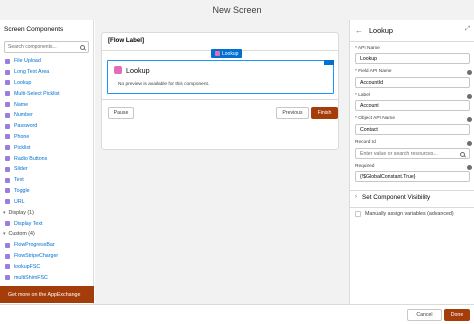 Image resolution: width=474 pixels, height=324 pixels. I want to click on component-item-url: URL, so click(49, 201).